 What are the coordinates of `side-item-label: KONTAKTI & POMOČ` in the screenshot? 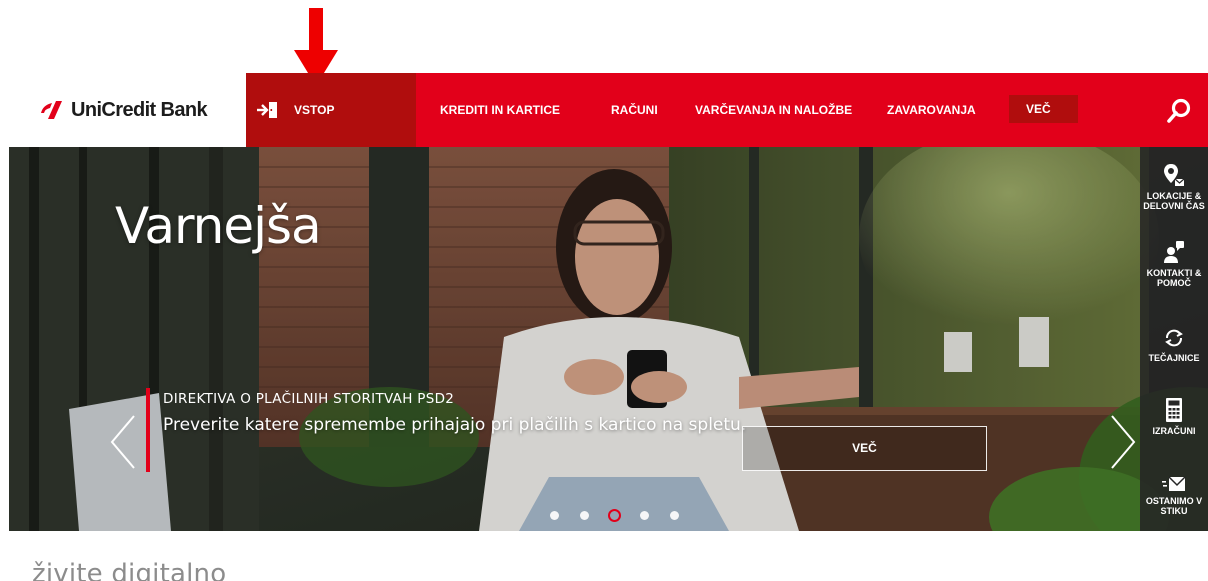 It's located at (1174, 278).